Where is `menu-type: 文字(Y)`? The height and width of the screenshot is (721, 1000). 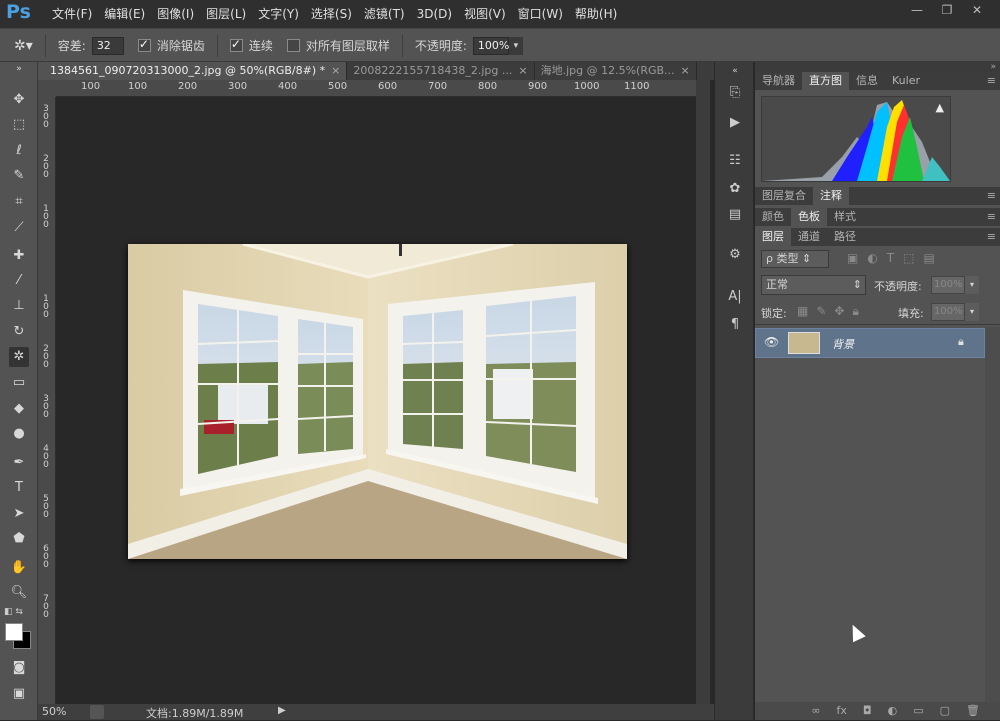
menu-type: 文字(Y) is located at coordinates (278, 14).